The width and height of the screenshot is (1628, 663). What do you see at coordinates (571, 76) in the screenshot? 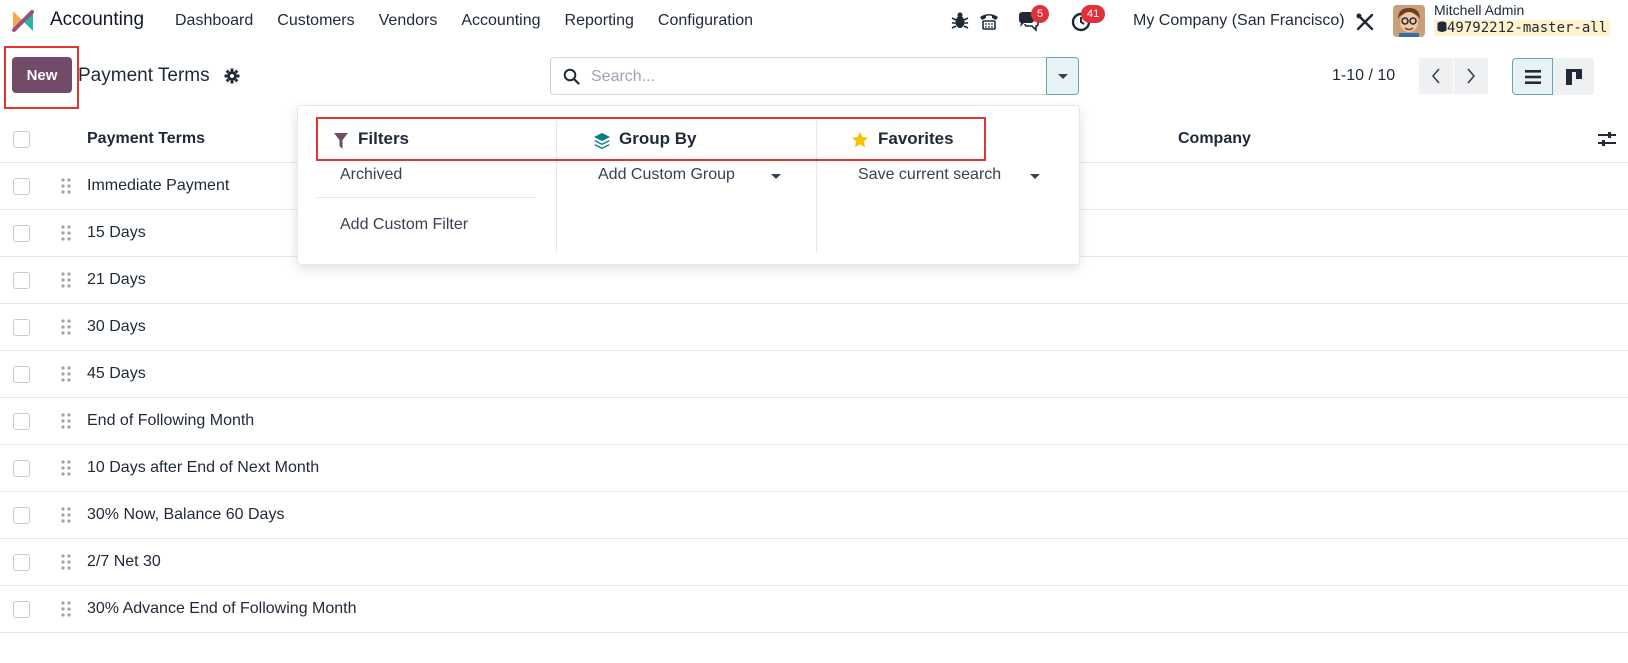
I see `search-icon` at bounding box center [571, 76].